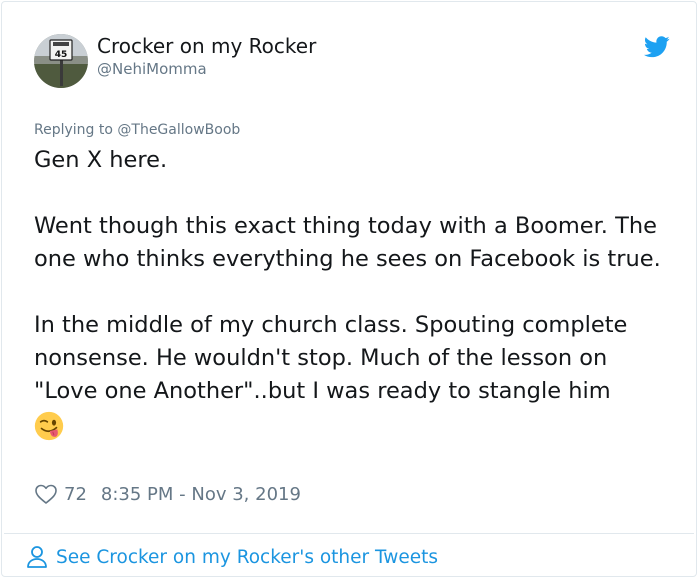 This screenshot has height=580, width=700. I want to click on other-tweets-link: See Crocker on my Rocker's other Tweets, so click(232, 557).